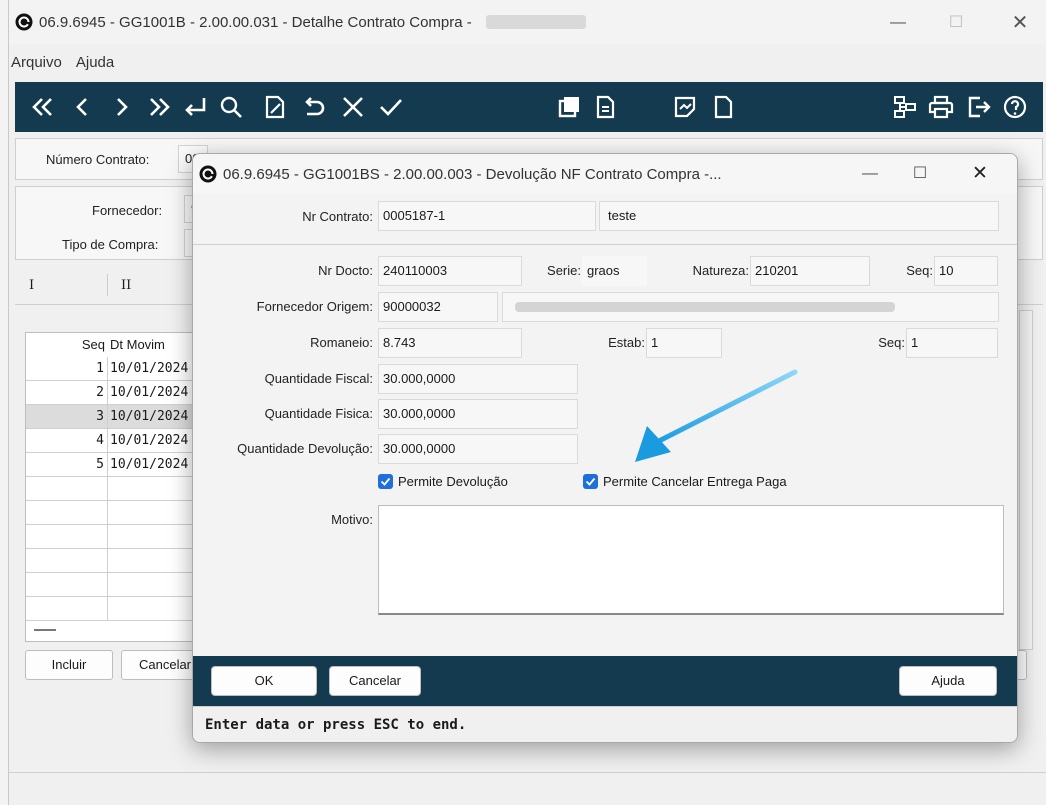 The image size is (1046, 805). What do you see at coordinates (569, 107) in the screenshot?
I see `copy-icon` at bounding box center [569, 107].